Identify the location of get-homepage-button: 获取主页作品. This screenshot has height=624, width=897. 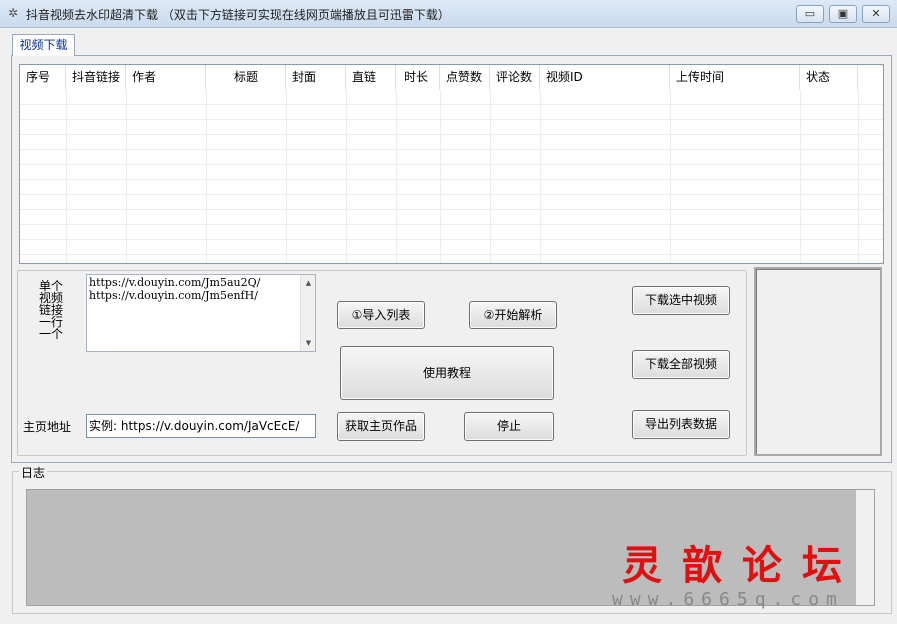
(381, 426).